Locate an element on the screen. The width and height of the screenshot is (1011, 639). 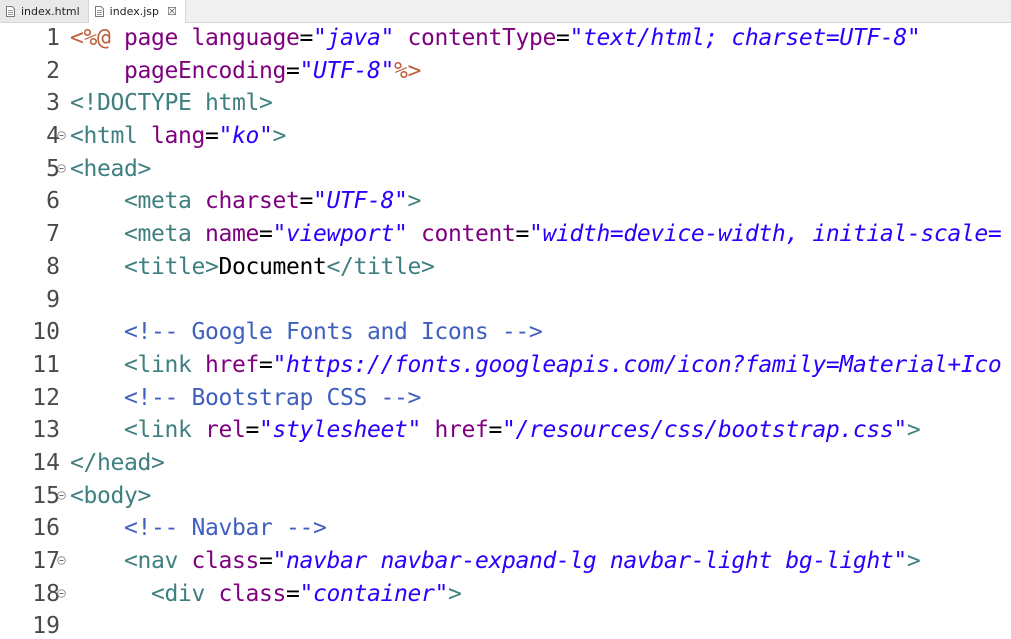
code-token: "text/html; charset=UTF-8" is located at coordinates (745, 38).